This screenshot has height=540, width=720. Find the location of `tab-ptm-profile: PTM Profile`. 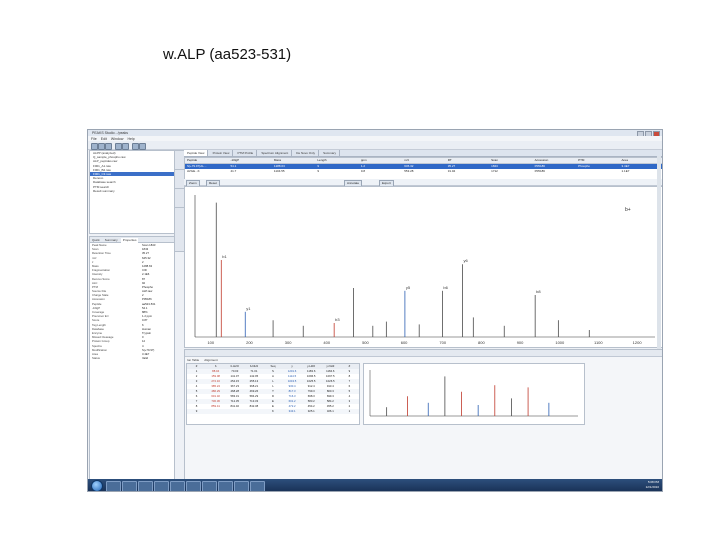

tab-ptm-profile: PTM Profile is located at coordinates (246, 153).